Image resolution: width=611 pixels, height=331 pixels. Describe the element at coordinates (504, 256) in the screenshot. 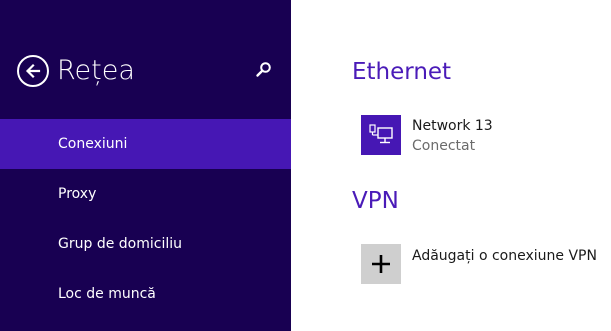

I see `add-vpn-label: Adăugați o conexiune VPN` at that location.